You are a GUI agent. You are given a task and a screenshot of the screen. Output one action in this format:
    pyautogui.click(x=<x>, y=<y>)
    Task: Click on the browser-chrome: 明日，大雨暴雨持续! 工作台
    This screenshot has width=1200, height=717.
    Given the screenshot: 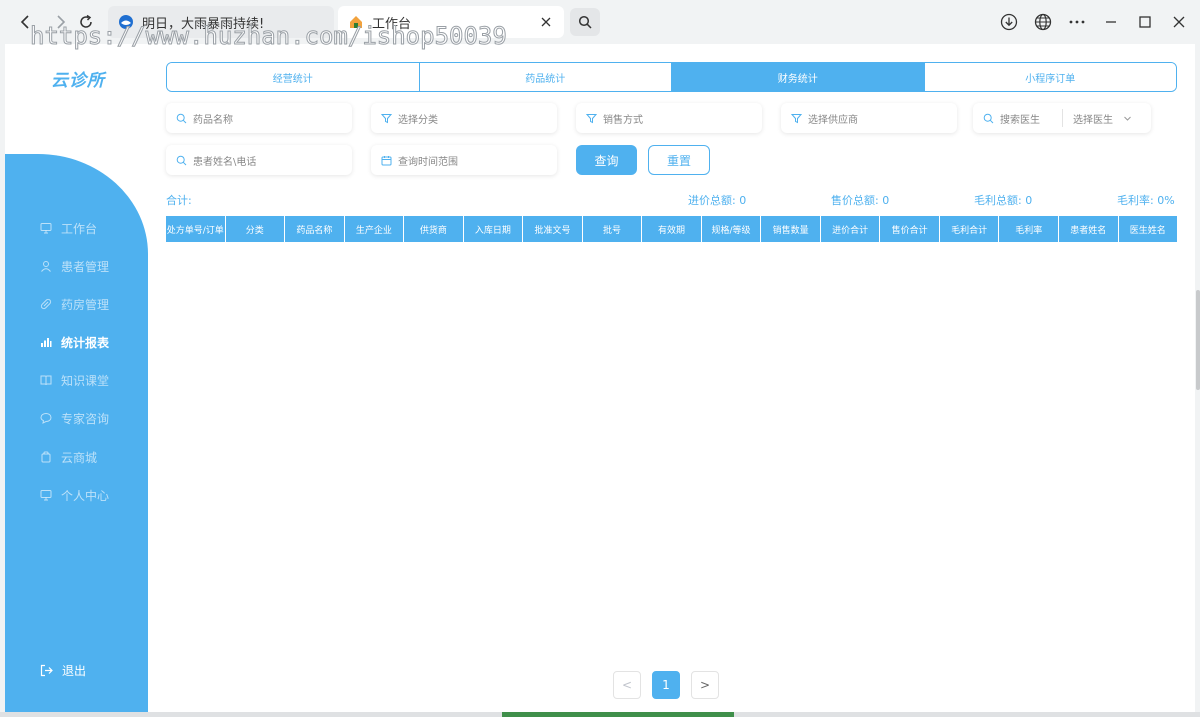 What is the action you would take?
    pyautogui.click(x=600, y=22)
    